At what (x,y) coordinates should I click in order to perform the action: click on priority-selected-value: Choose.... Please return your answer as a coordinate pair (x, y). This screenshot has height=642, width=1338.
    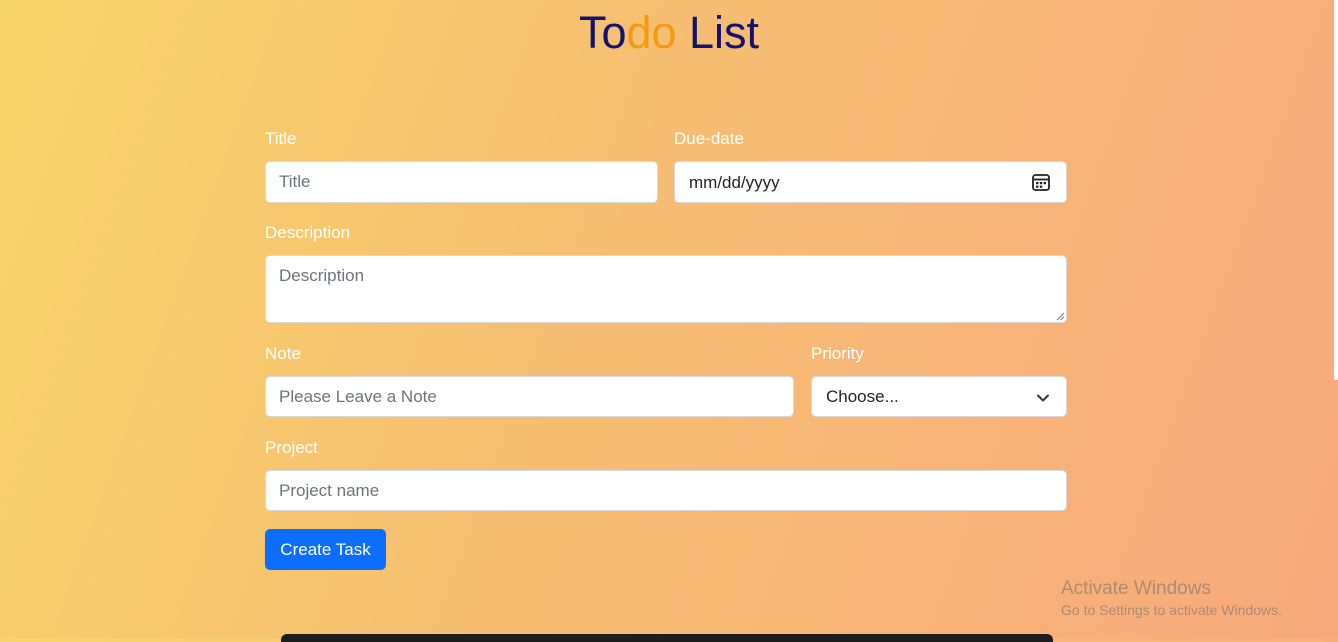
    Looking at the image, I should click on (862, 396).